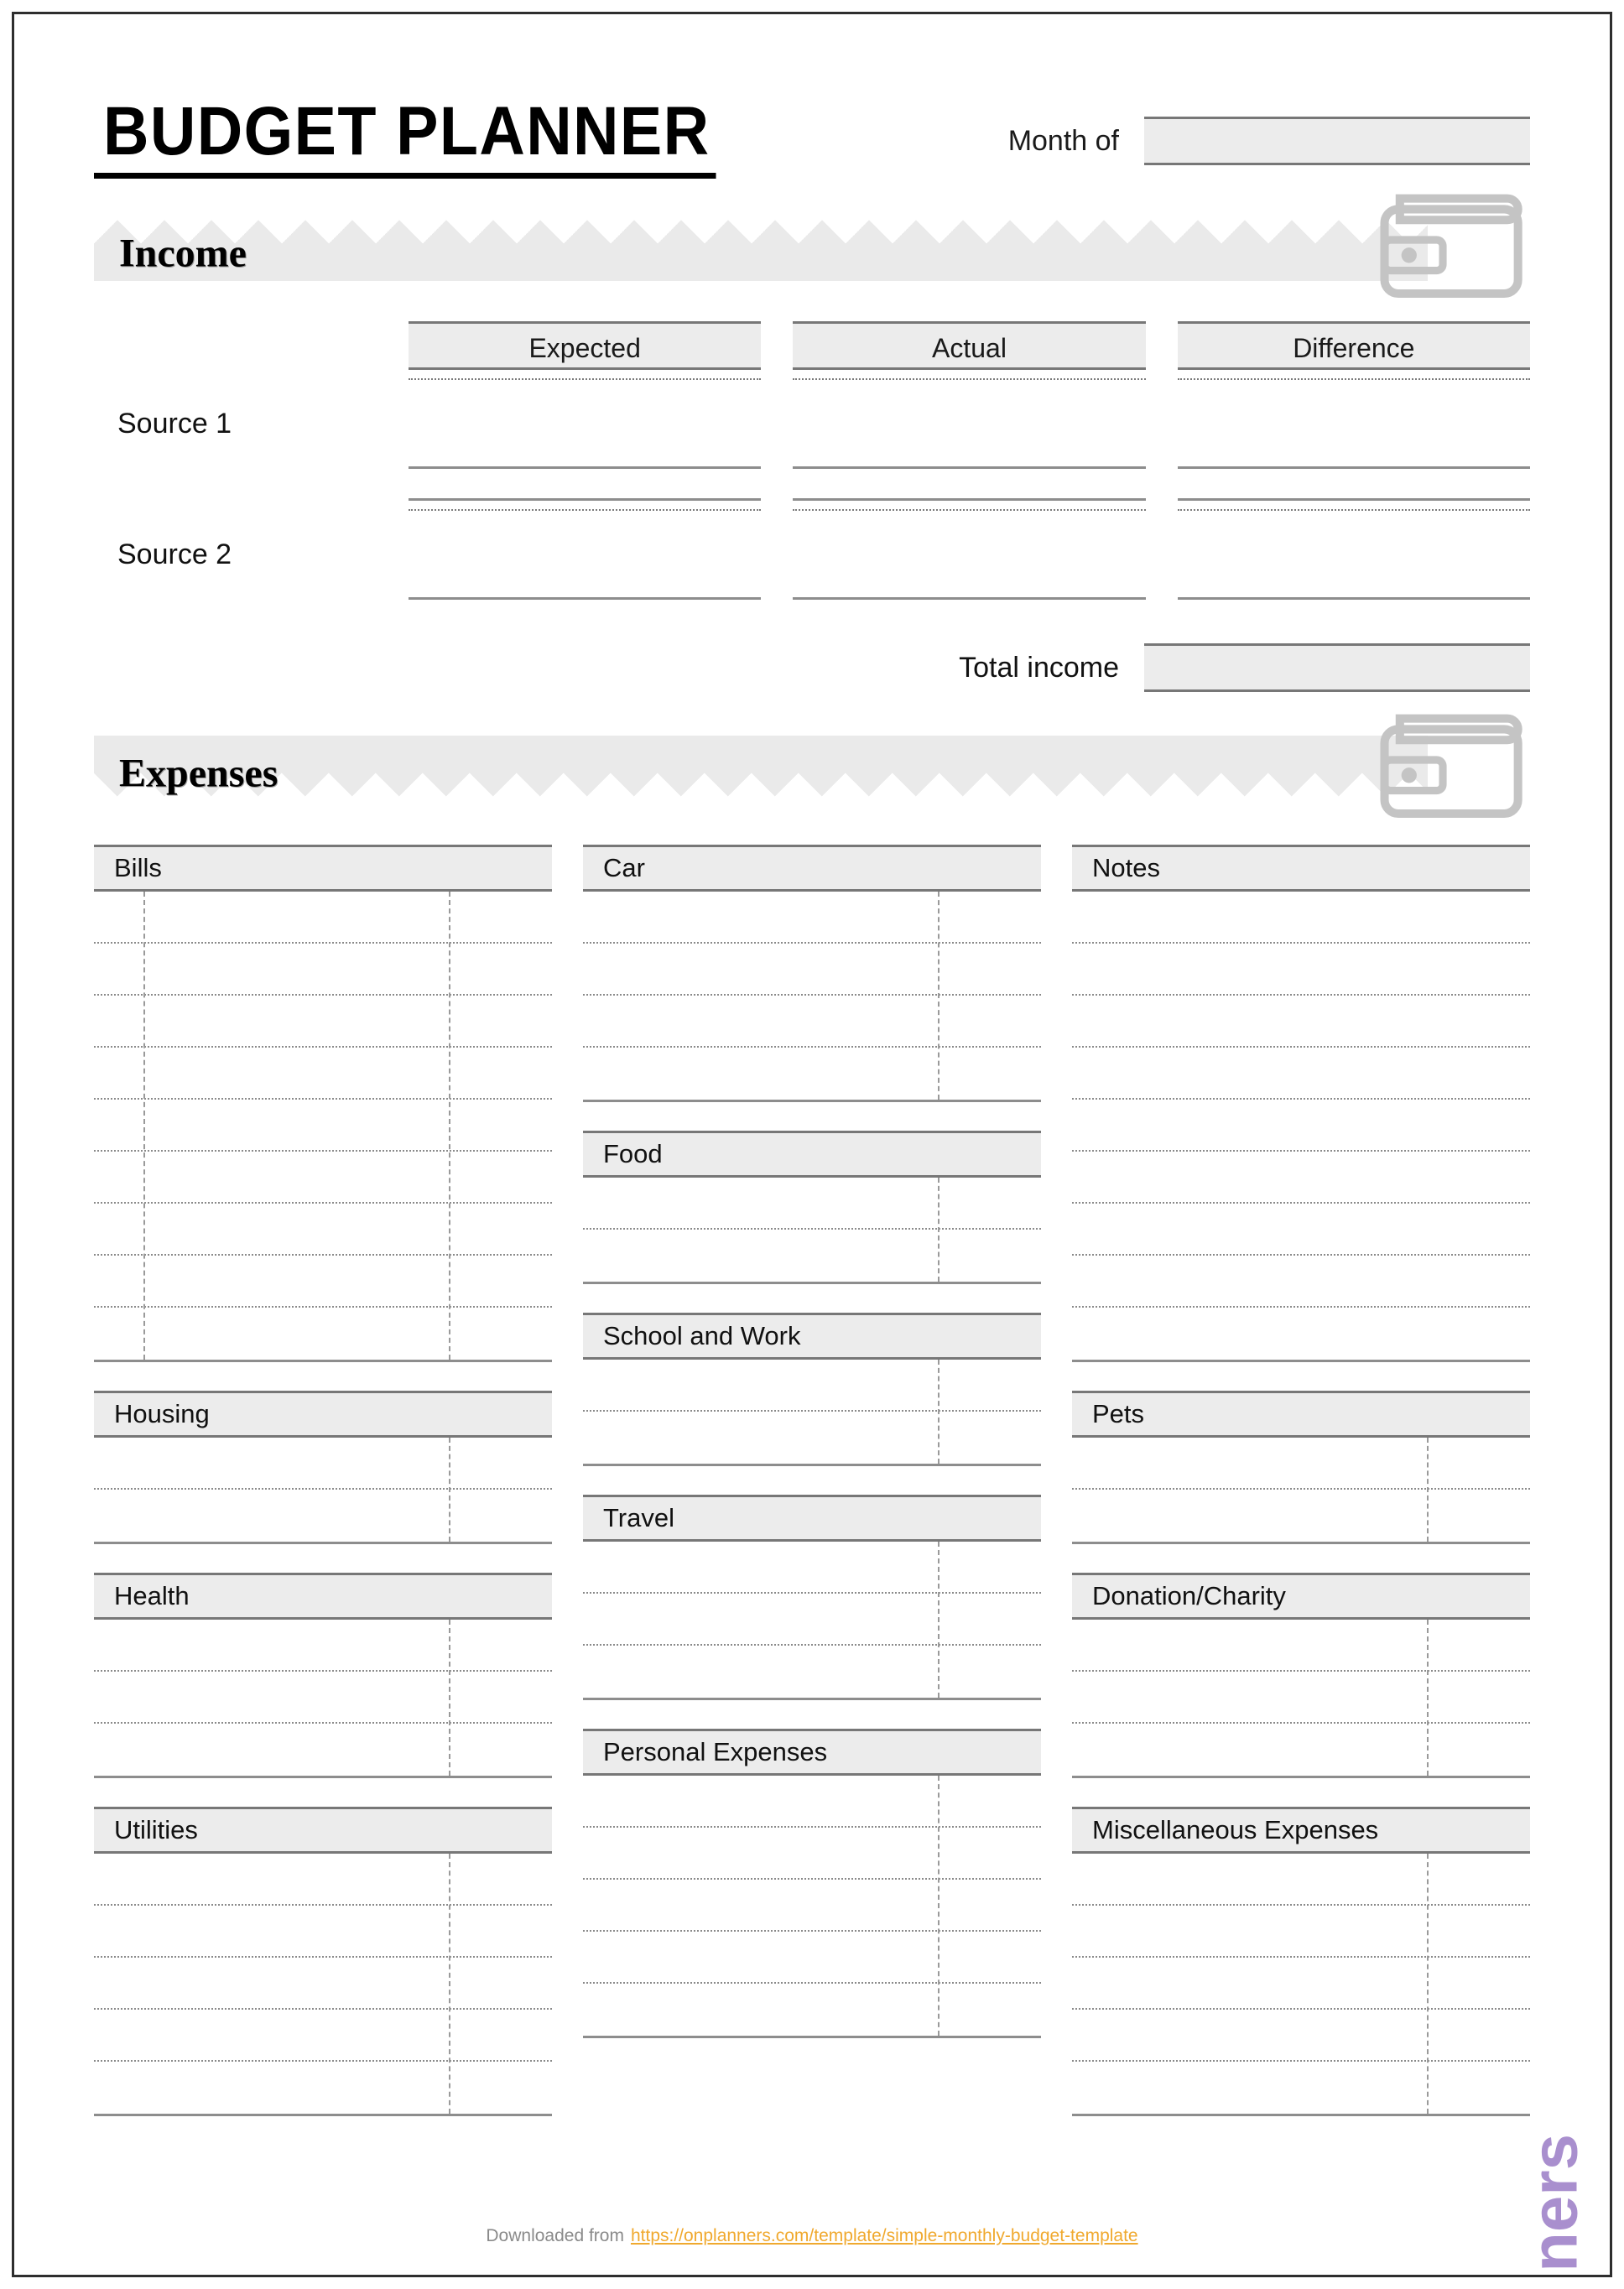 The height and width of the screenshot is (2289, 1624). Describe the element at coordinates (585, 554) in the screenshot. I see `source-2-expected-input` at that location.